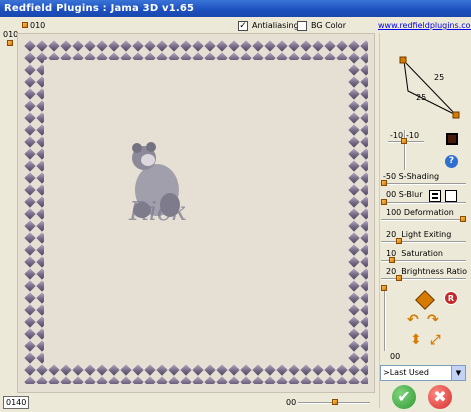  What do you see at coordinates (384, 183) in the screenshot?
I see `s-shading-handle` at bounding box center [384, 183].